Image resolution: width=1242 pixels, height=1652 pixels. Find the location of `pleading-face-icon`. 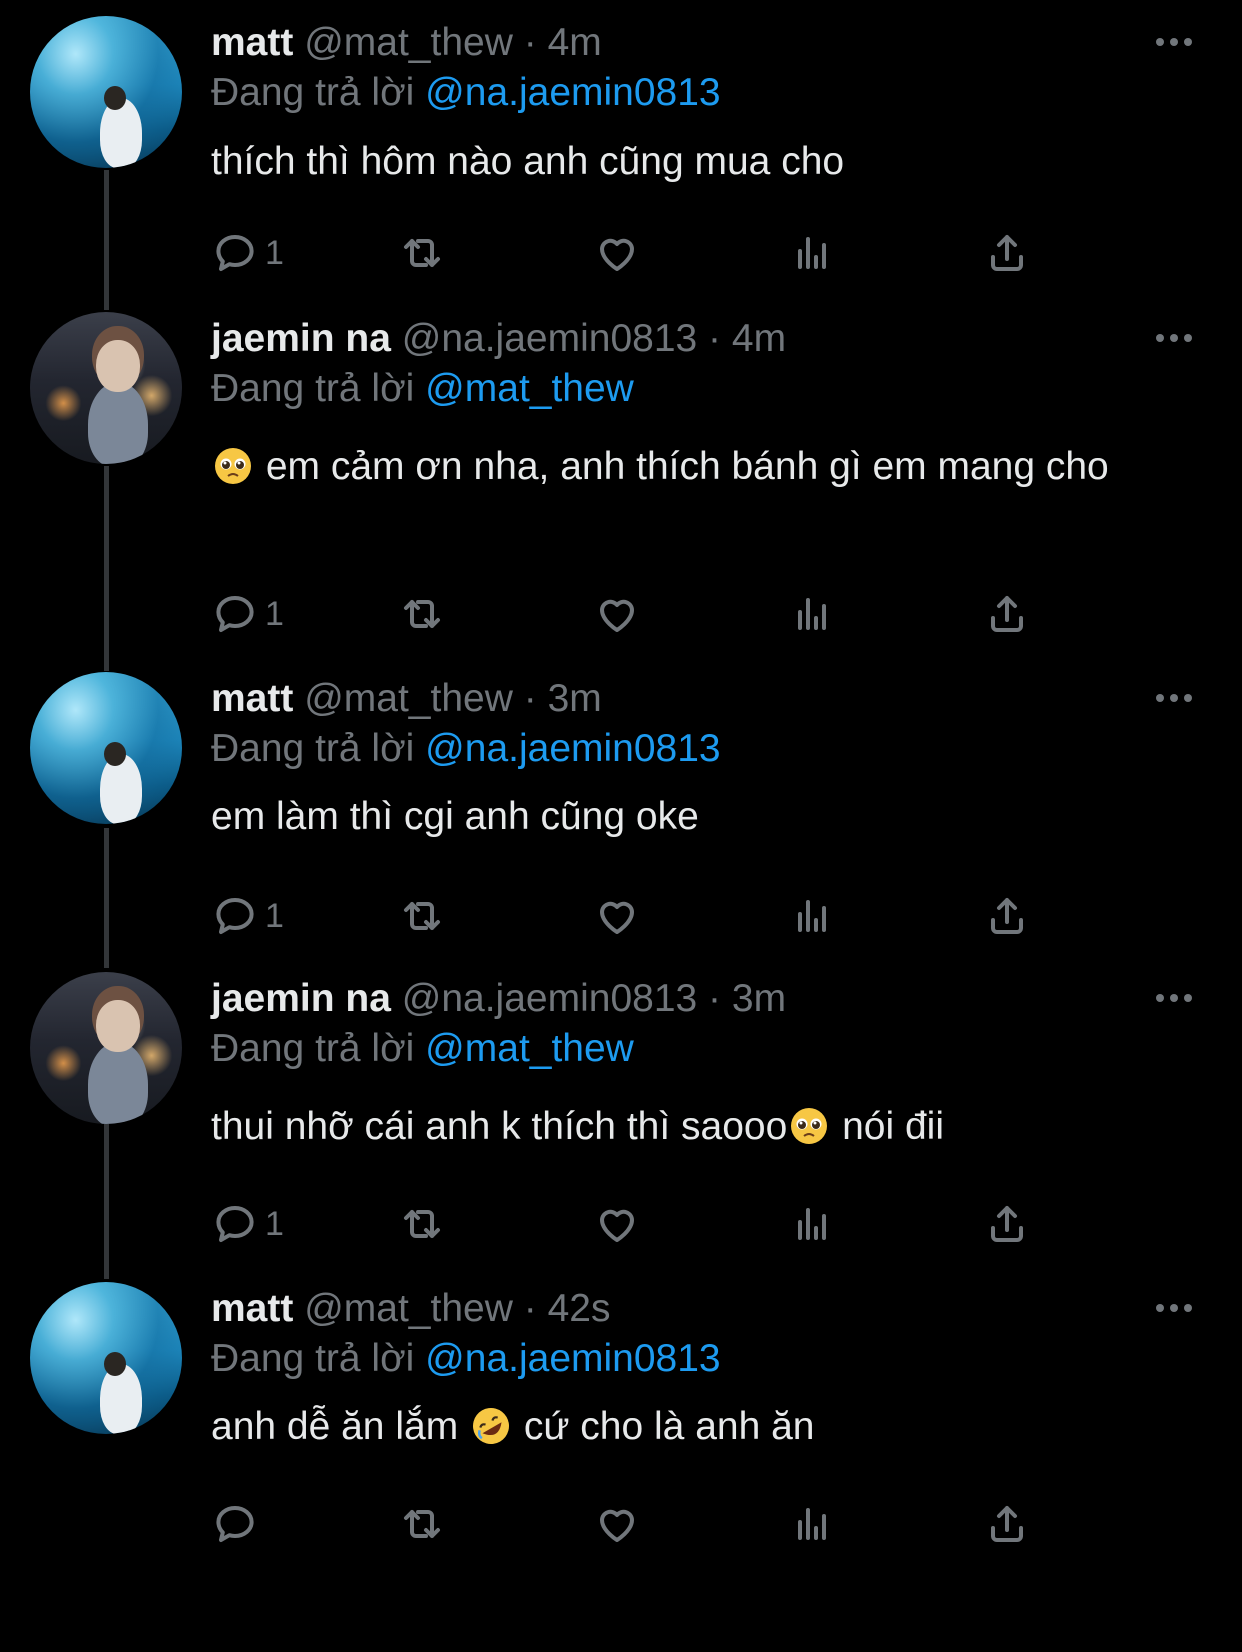

pleading-face-icon is located at coordinates (233, 466).